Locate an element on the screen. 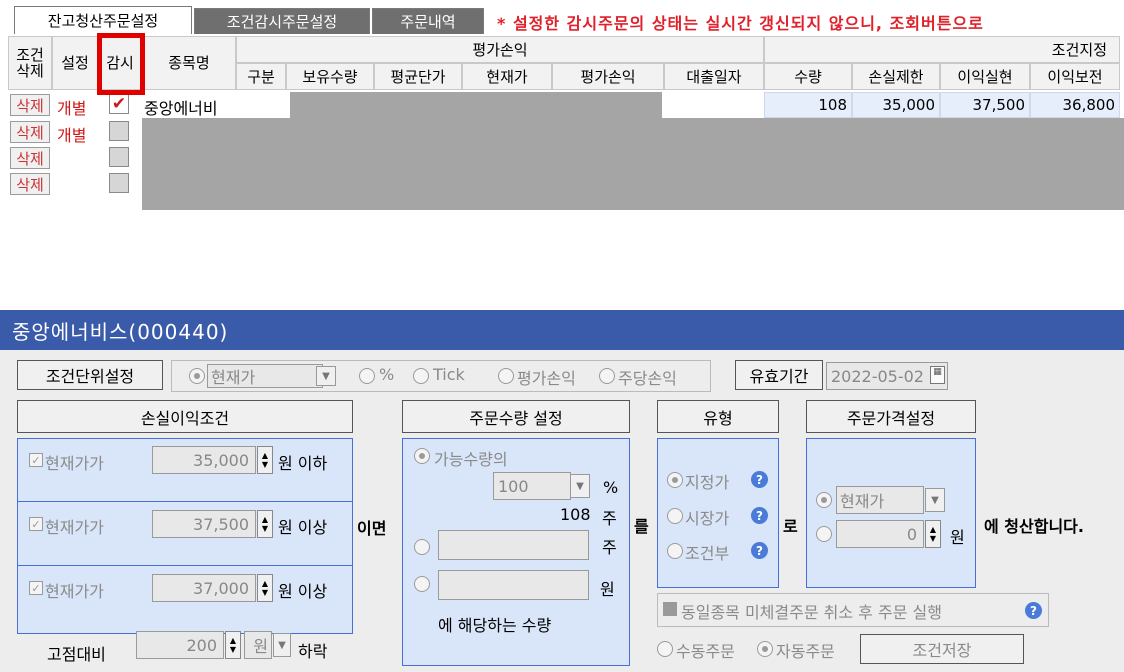 This screenshot has height=672, width=1124. qty-amount-input is located at coordinates (513, 585).